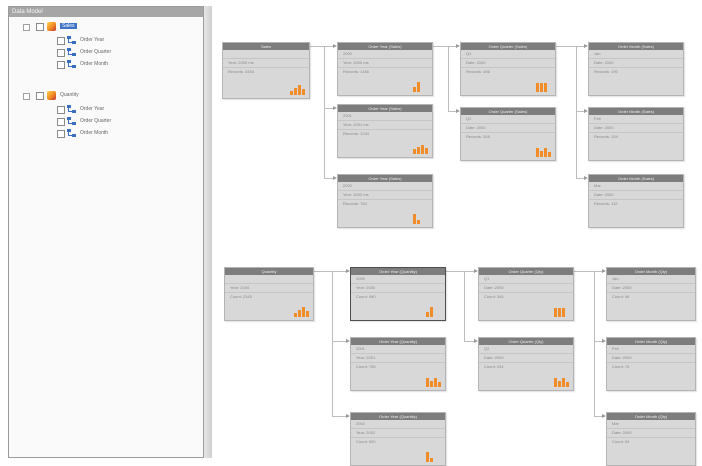  Describe the element at coordinates (92, 40) in the screenshot. I see `tree-node-label: Order Year` at that location.